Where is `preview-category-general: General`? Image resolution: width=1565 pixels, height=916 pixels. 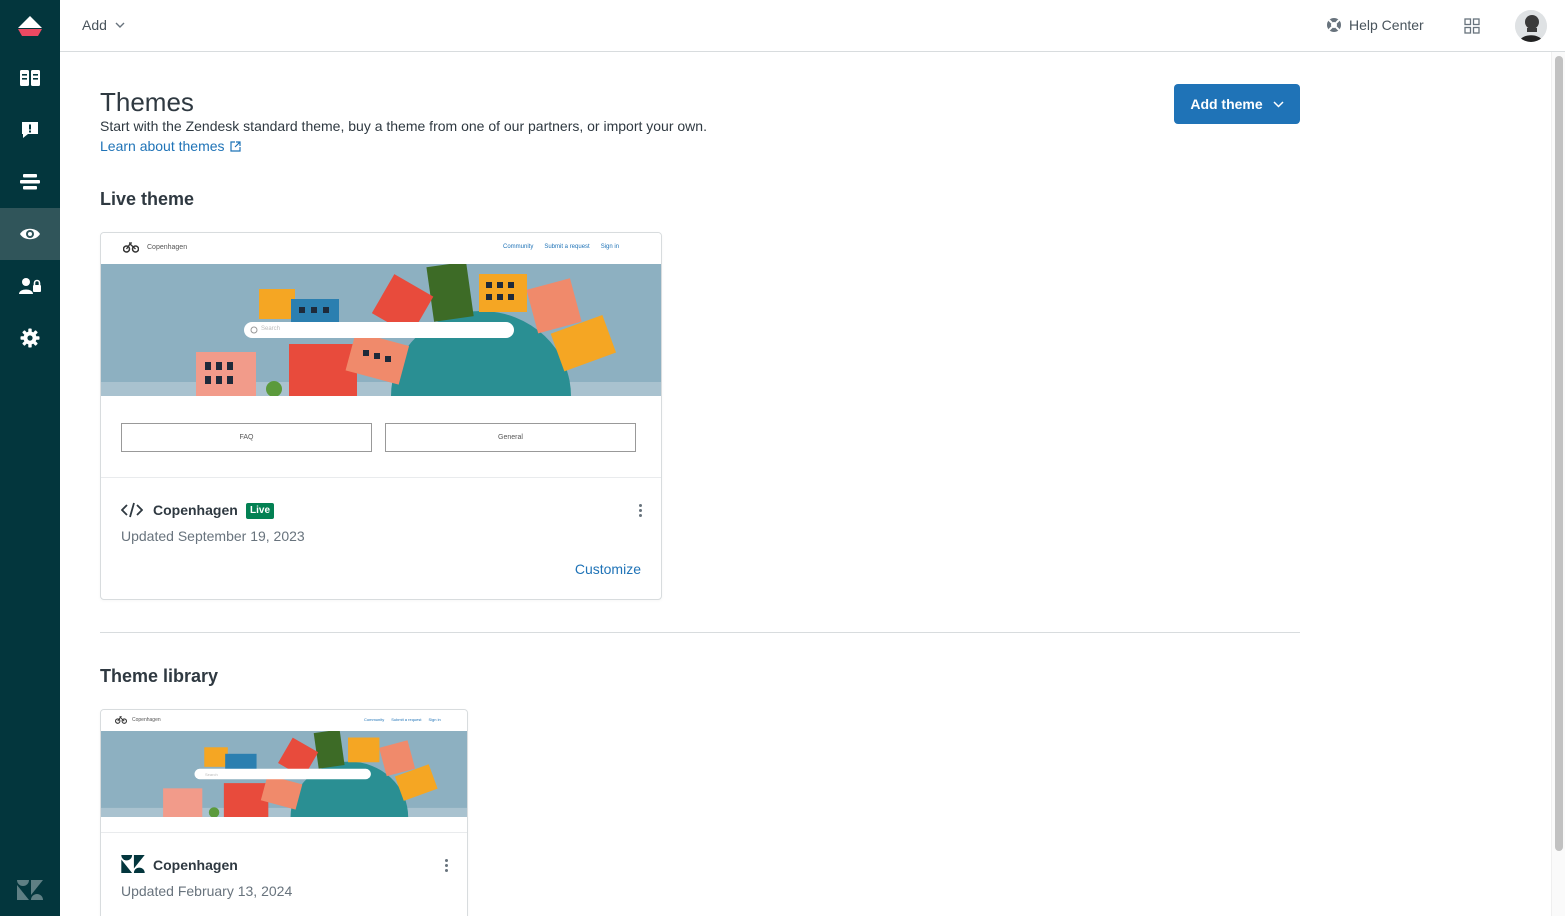 preview-category-general: General is located at coordinates (510, 437).